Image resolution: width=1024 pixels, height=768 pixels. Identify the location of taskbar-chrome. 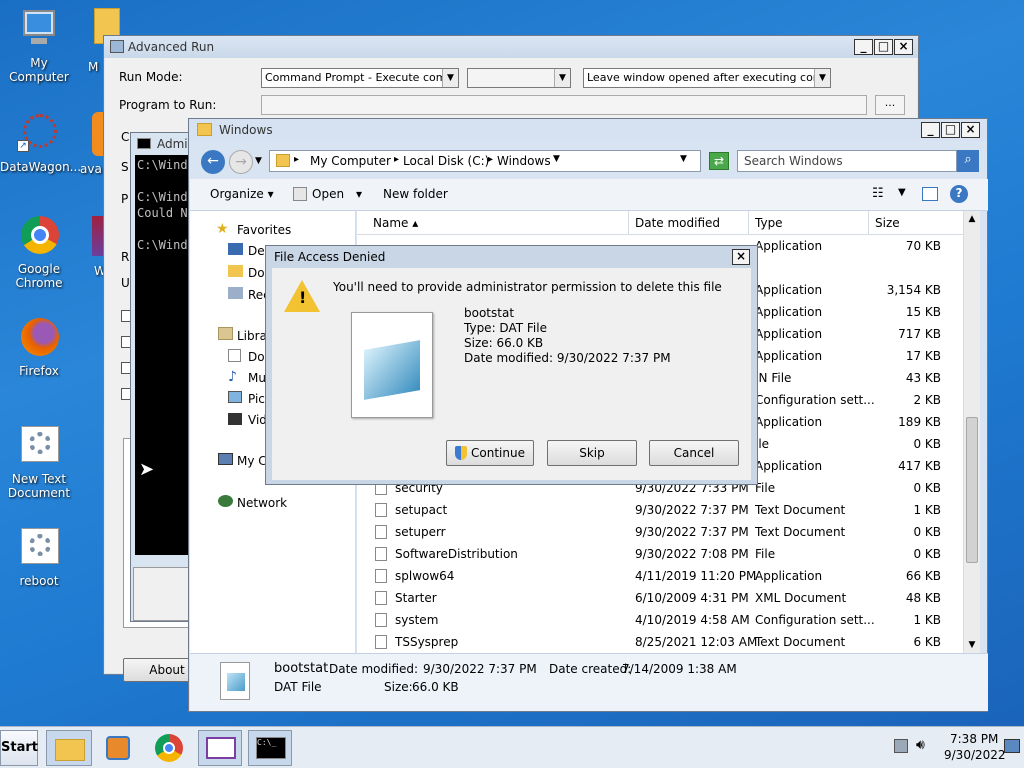
(169, 748).